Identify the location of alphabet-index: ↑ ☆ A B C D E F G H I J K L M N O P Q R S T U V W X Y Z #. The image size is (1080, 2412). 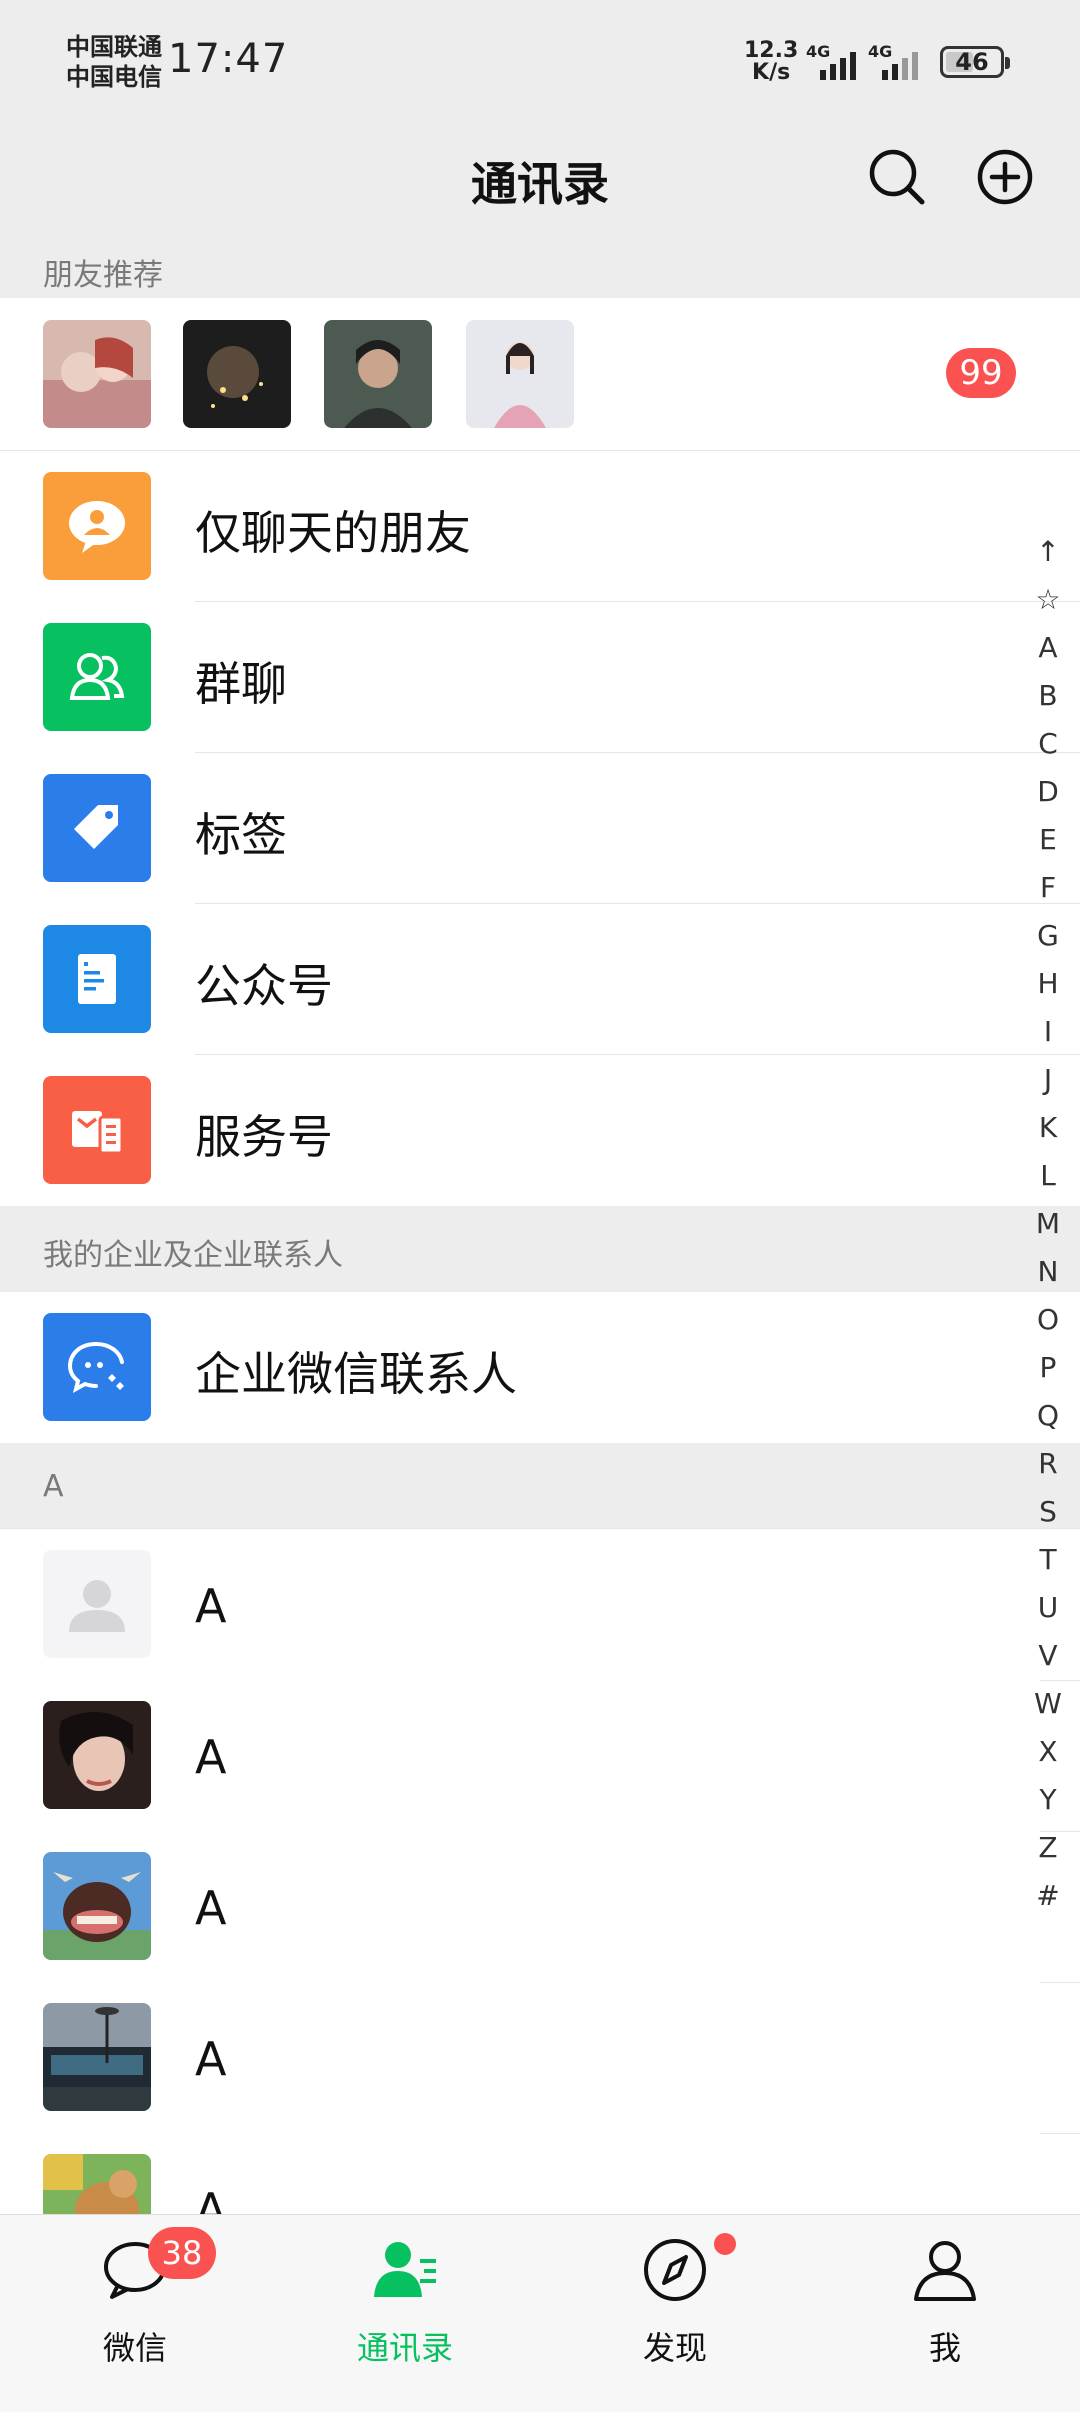
(1048, 1224).